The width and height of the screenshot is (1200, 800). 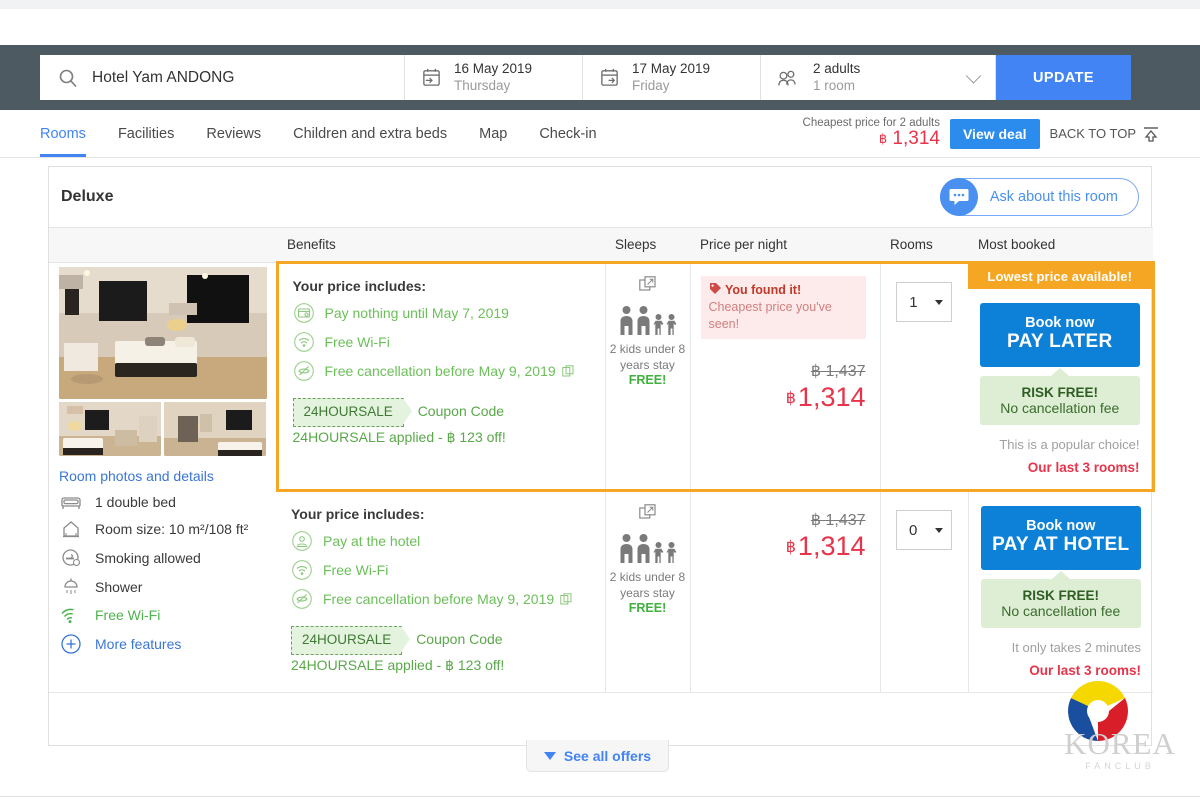 I want to click on cancel-icon, so click(x=302, y=599).